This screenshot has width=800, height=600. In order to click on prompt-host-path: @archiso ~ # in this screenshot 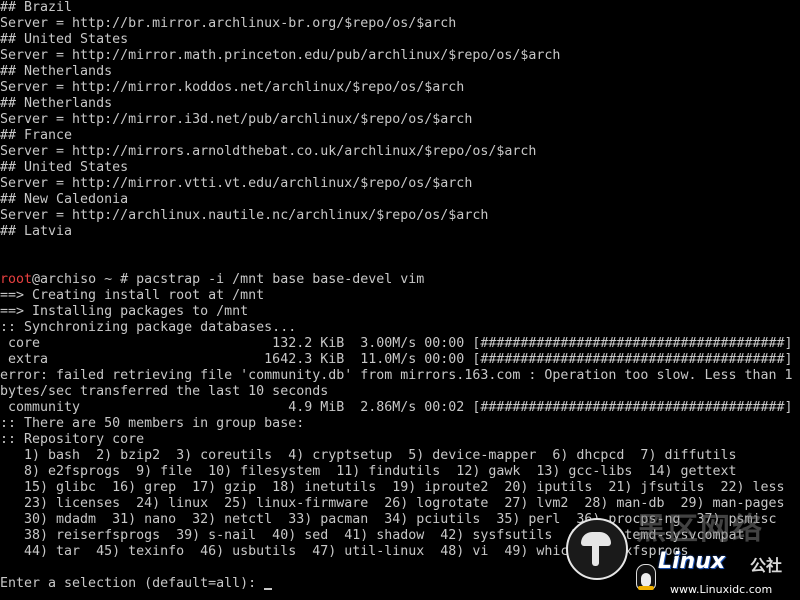, I will do `click(84, 279)`.